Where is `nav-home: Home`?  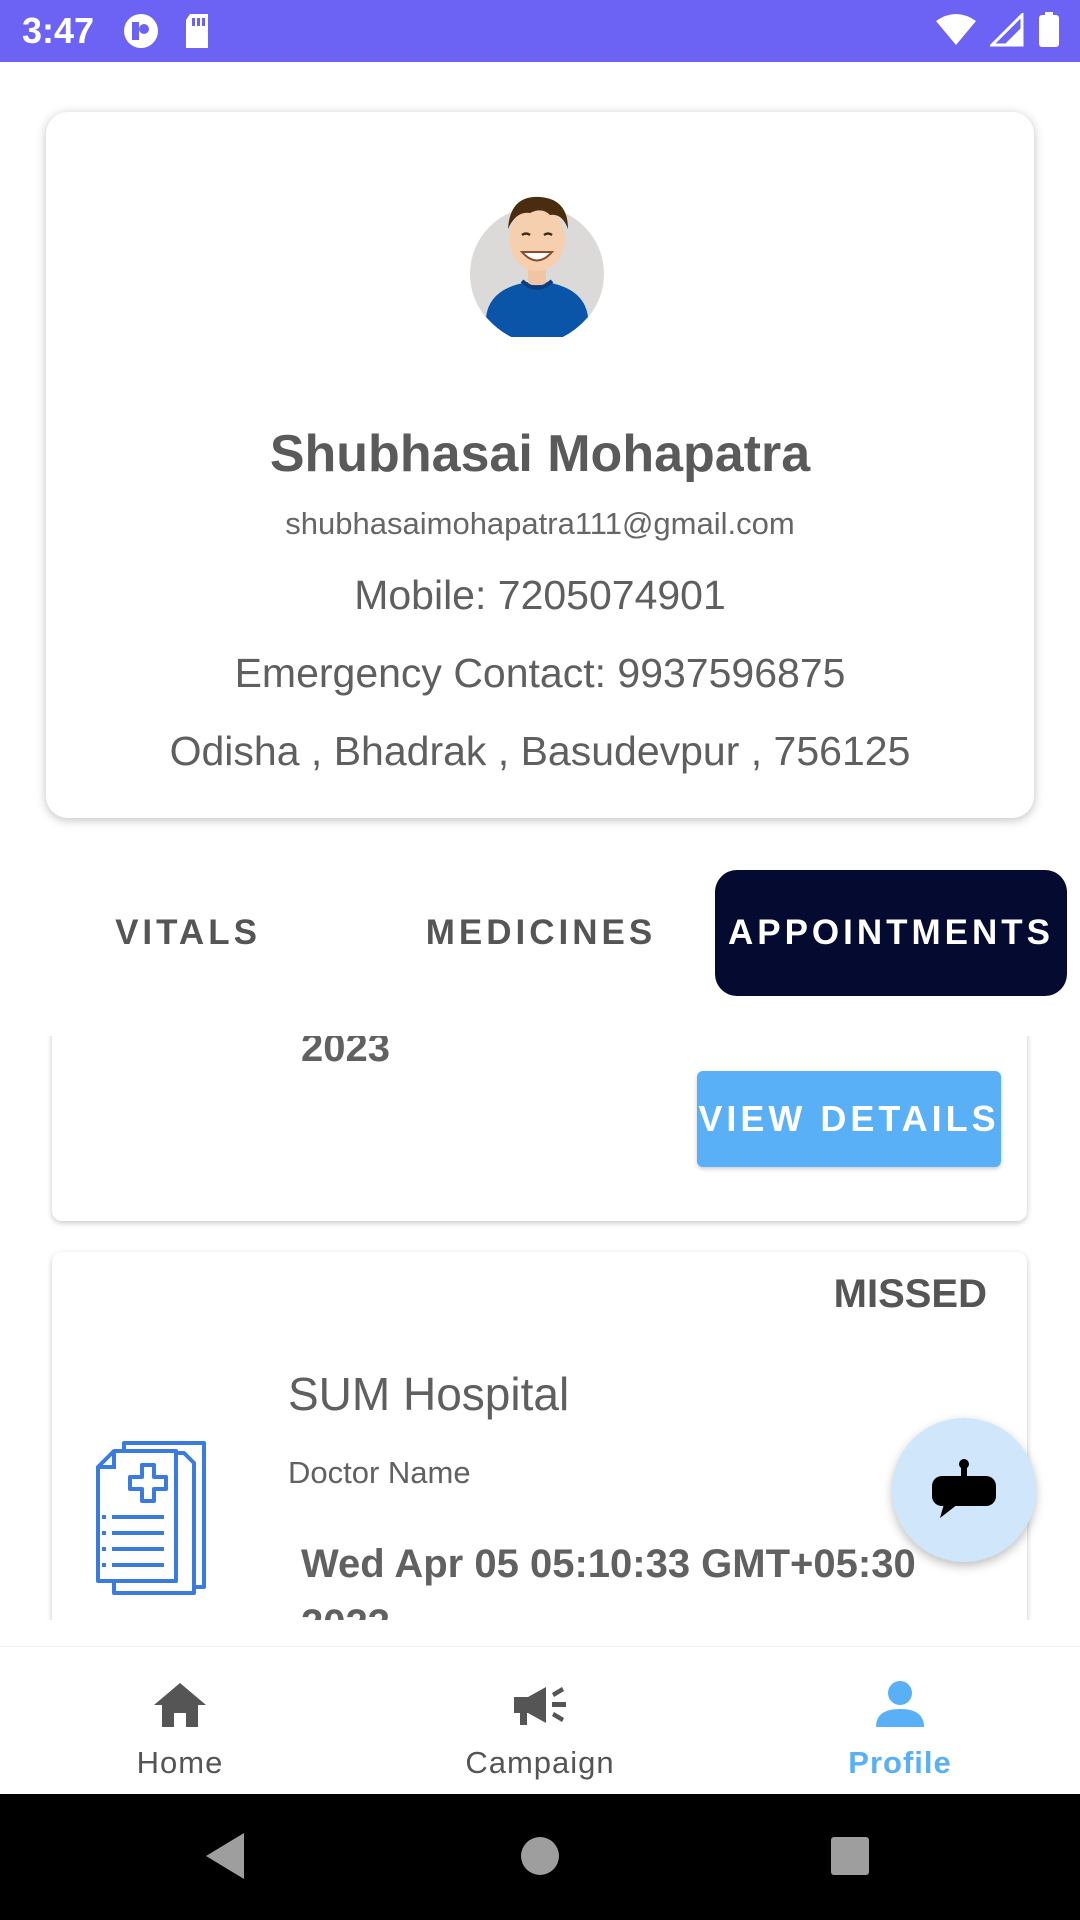 nav-home: Home is located at coordinates (180, 1721).